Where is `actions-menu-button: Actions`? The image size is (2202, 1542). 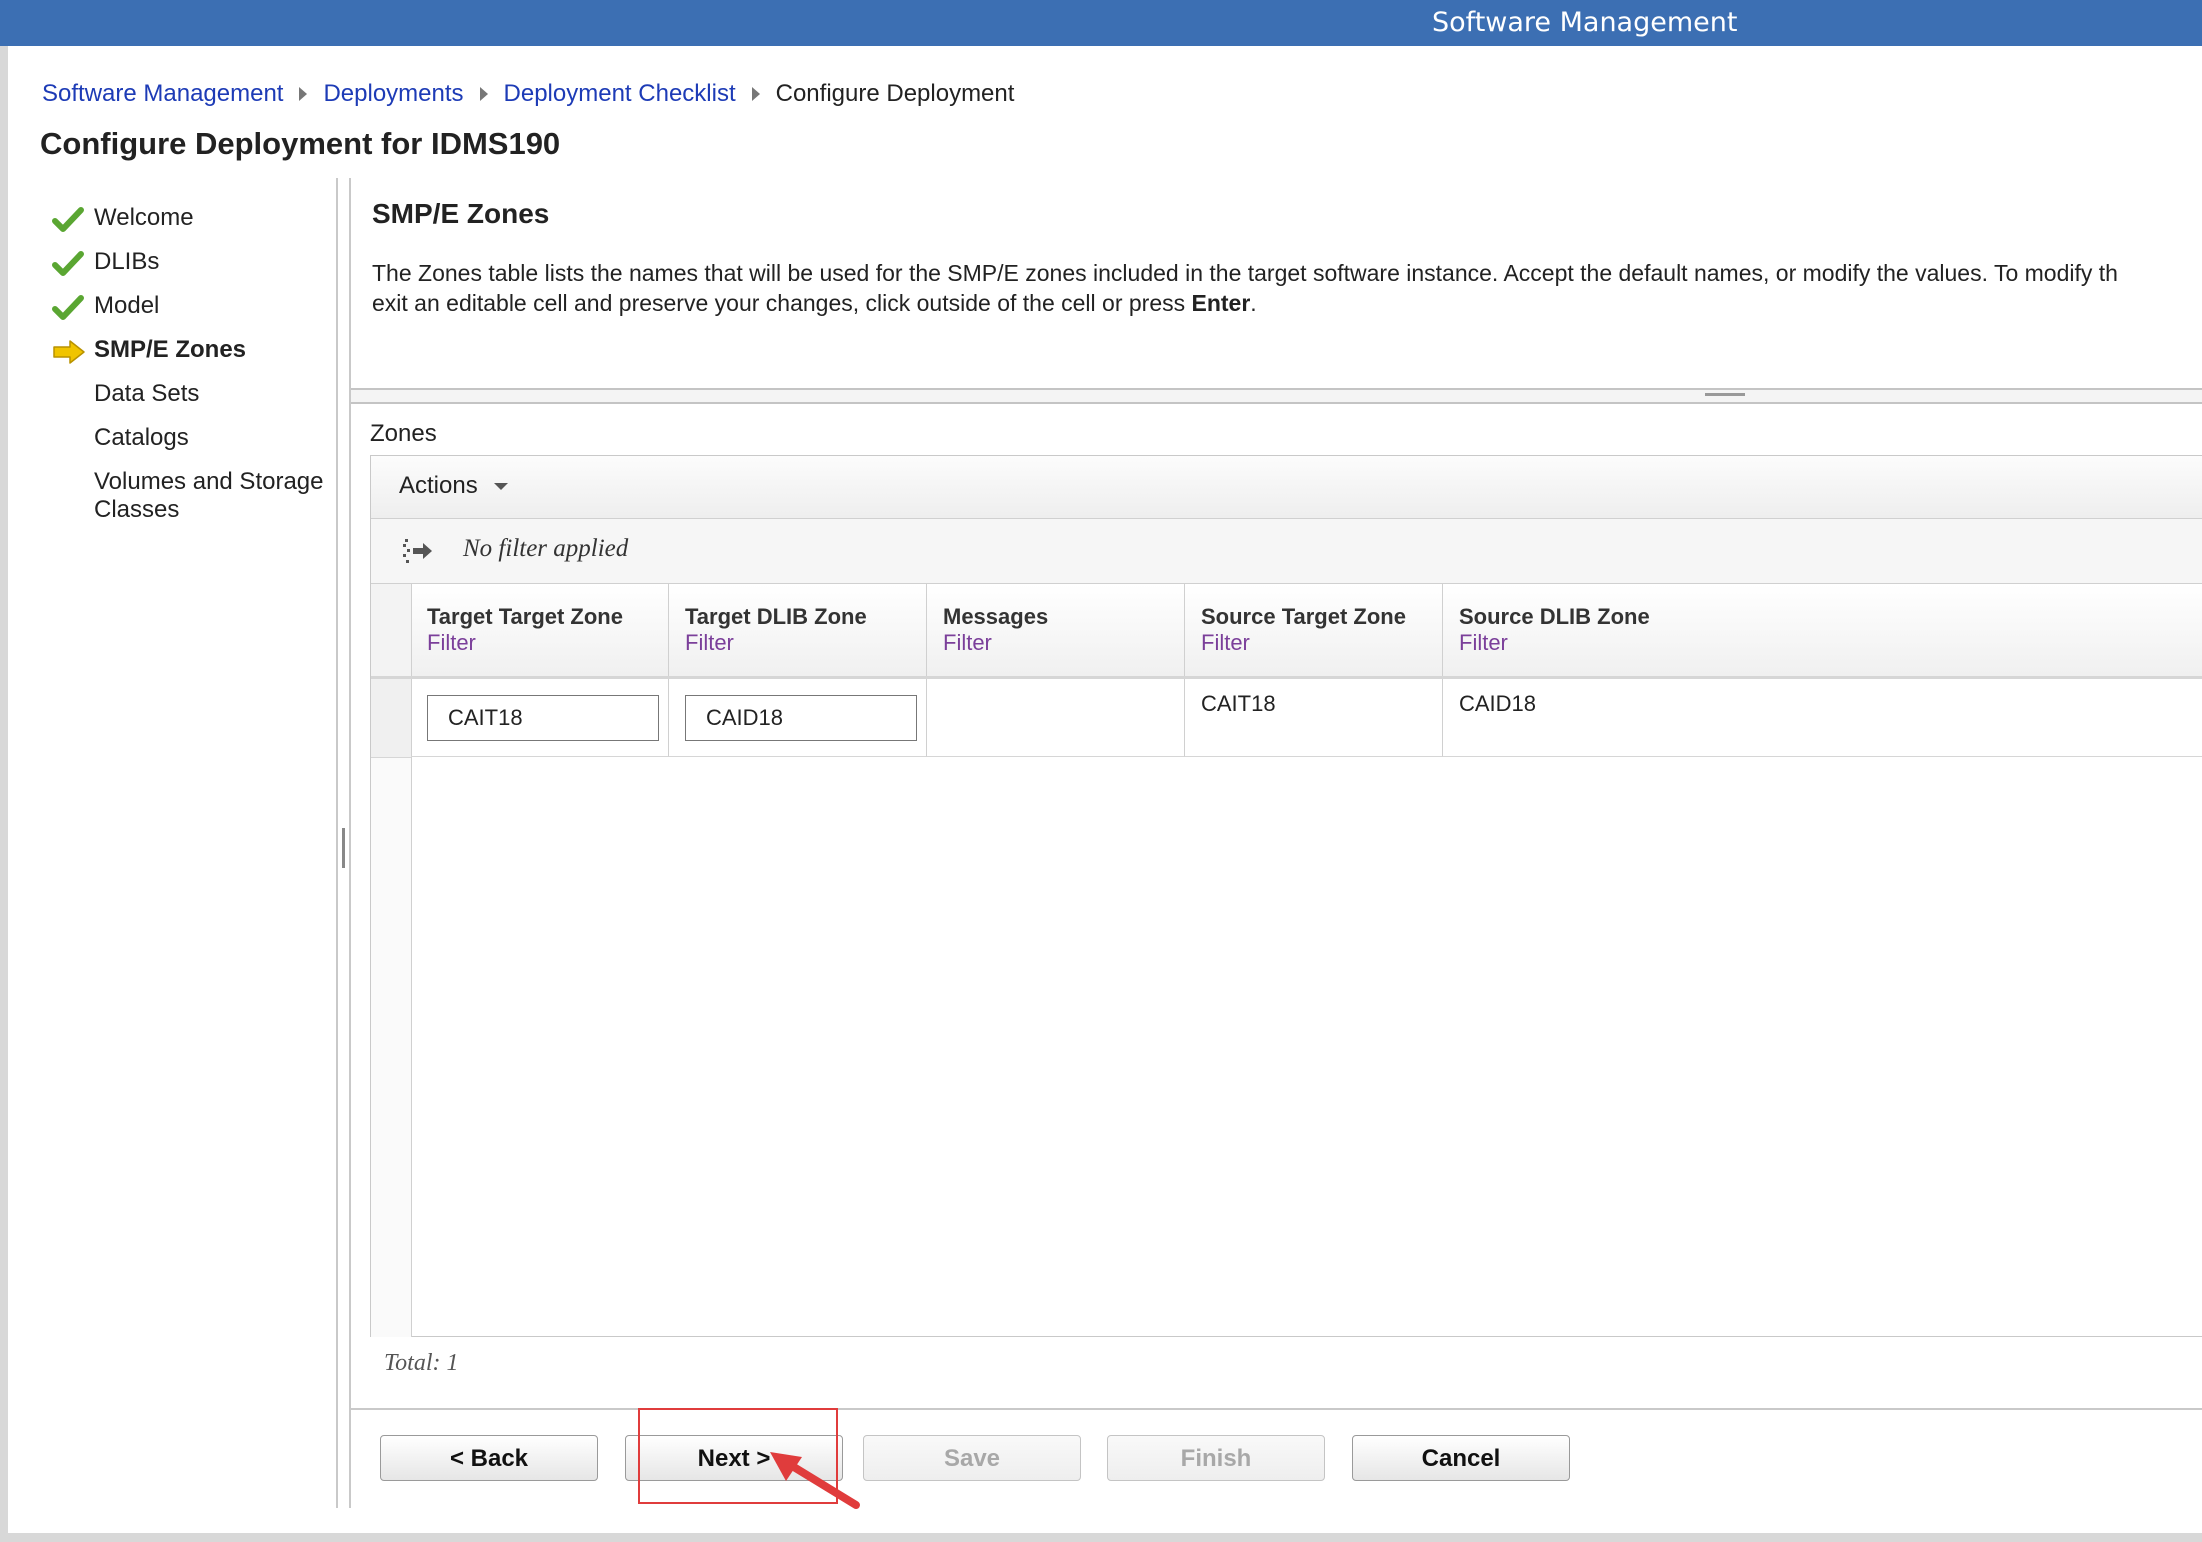 actions-menu-button: Actions is located at coordinates (453, 486).